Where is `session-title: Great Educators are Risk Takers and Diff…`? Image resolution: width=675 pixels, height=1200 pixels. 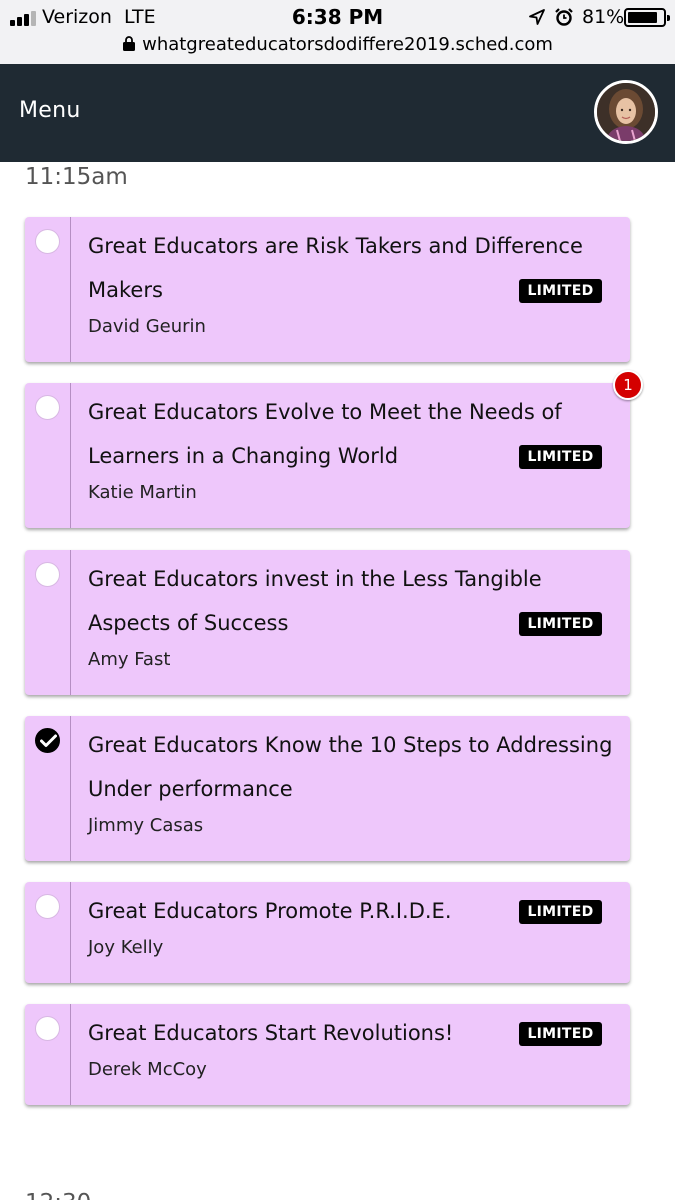
session-title: Great Educators are Risk Takers and Diff… is located at coordinates (335, 246).